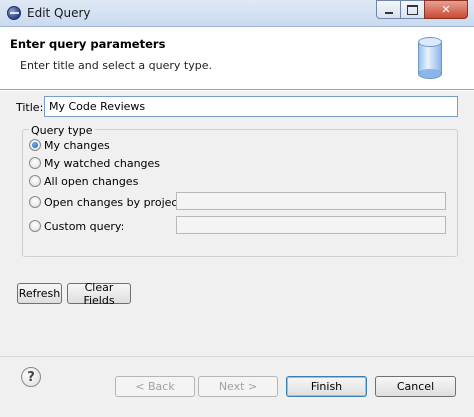  Describe the element at coordinates (326, 386) in the screenshot. I see `finish-button: Finish` at that location.